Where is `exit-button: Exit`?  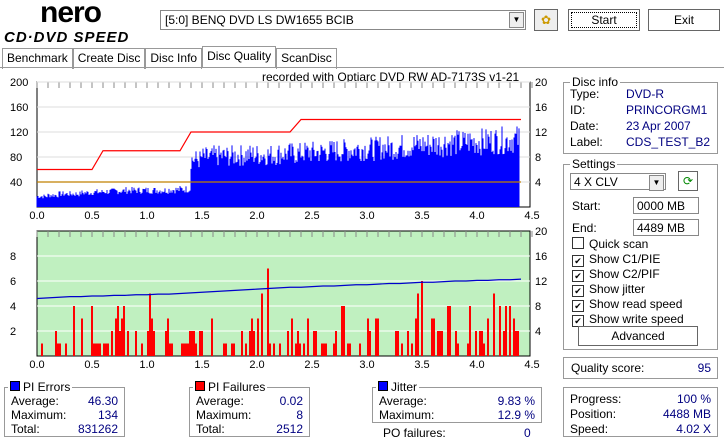
exit-button: Exit is located at coordinates (684, 20).